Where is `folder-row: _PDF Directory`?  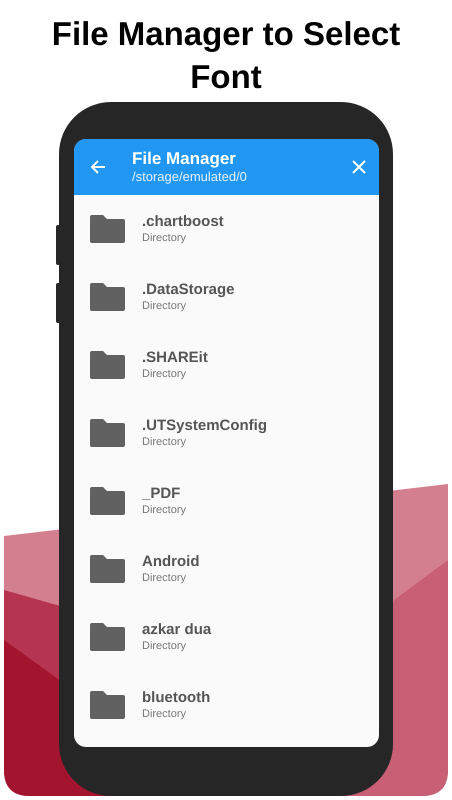 folder-row: _PDF Directory is located at coordinates (226, 501).